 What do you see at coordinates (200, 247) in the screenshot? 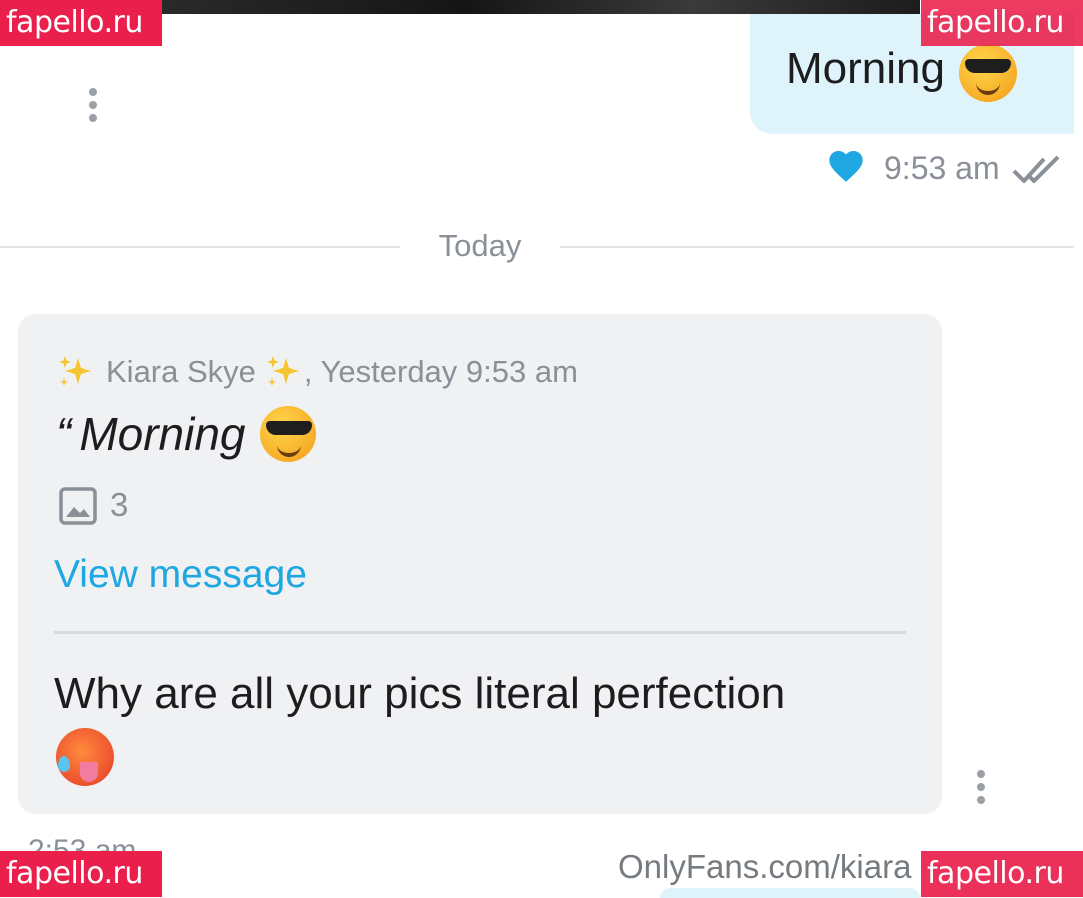
I see `day-divider-line-left` at bounding box center [200, 247].